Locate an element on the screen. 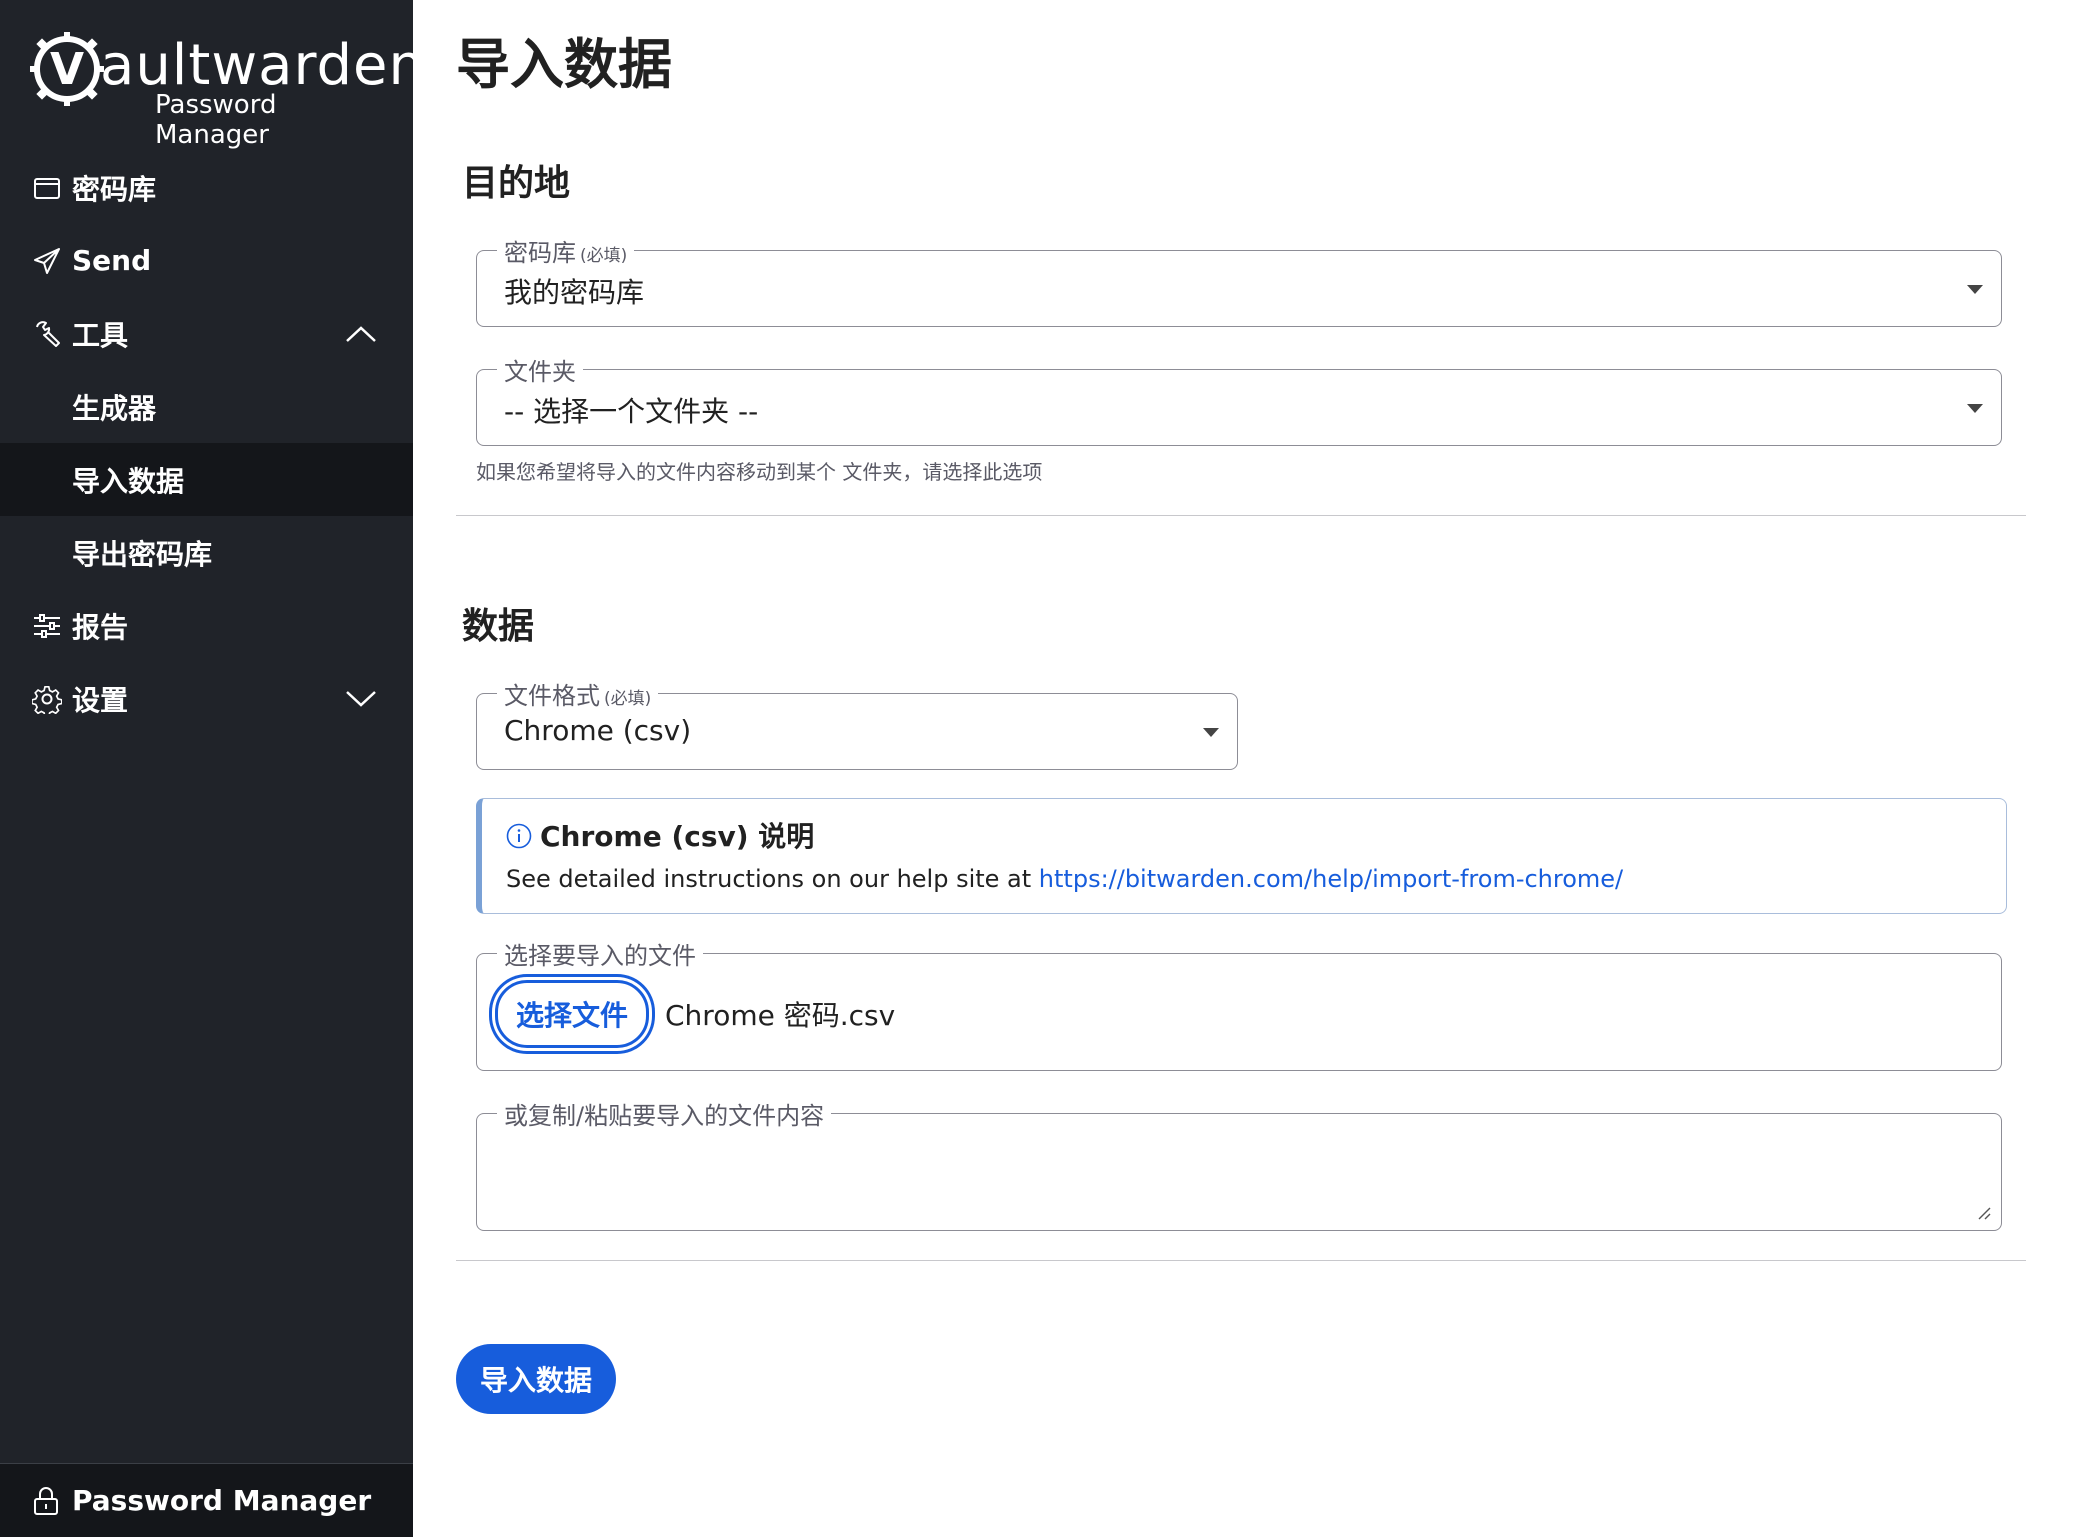 This screenshot has width=2095, height=1537. page-title: 导入数据 is located at coordinates (564, 64).